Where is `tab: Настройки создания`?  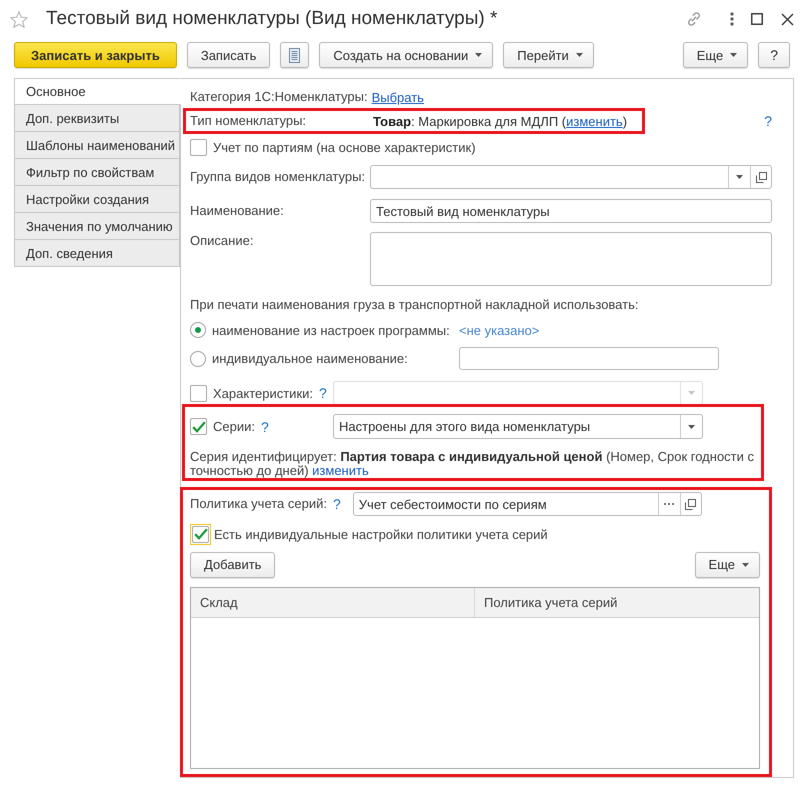
tab: Настройки создания is located at coordinates (97, 199).